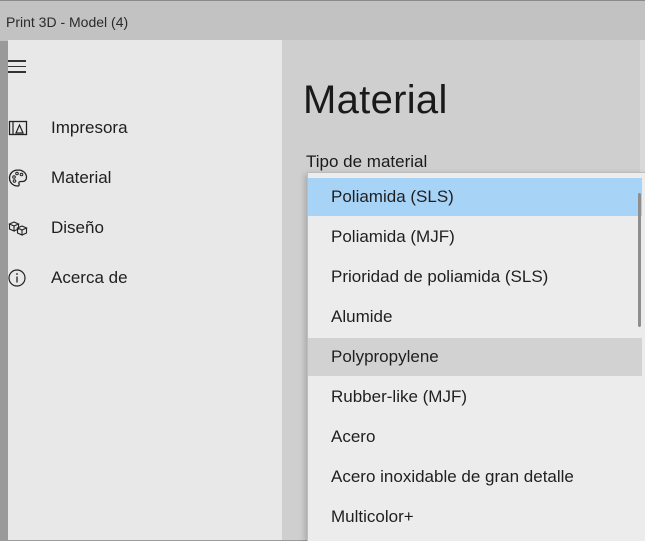 This screenshot has height=541, width=645. I want to click on page-title: Material, so click(375, 100).